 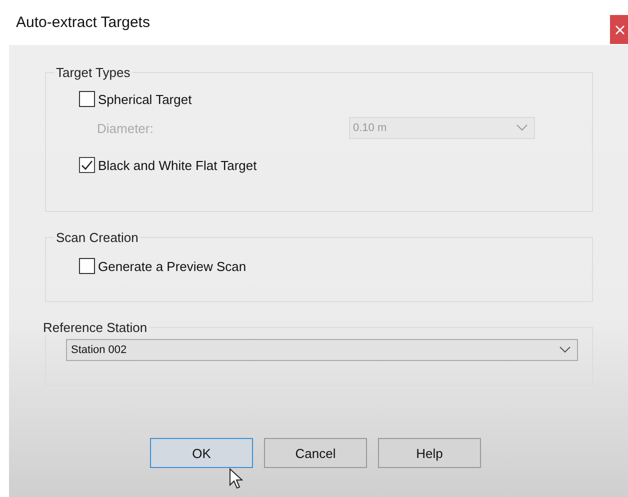 What do you see at coordinates (93, 72) in the screenshot?
I see `group-title: Target Types` at bounding box center [93, 72].